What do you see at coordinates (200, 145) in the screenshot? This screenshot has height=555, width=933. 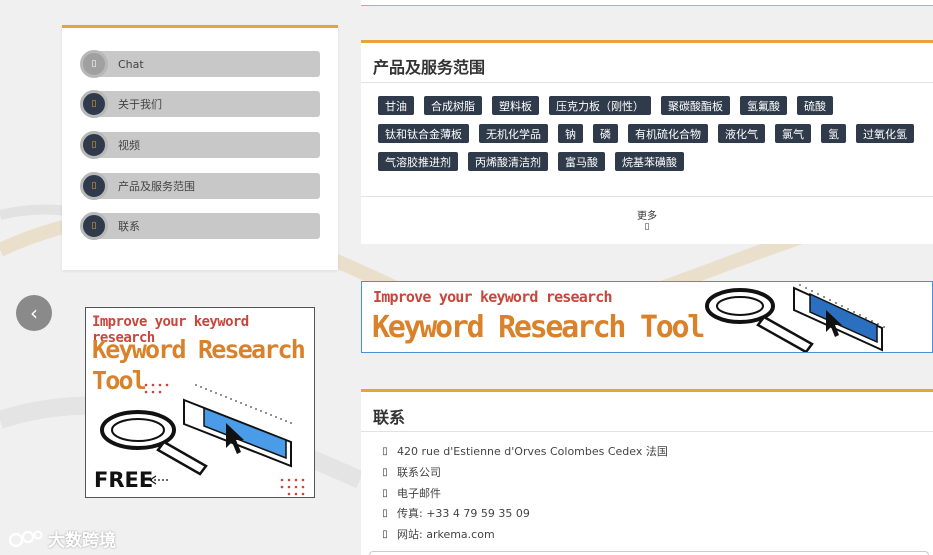 I see `nav-item-video: ▯ 视频` at bounding box center [200, 145].